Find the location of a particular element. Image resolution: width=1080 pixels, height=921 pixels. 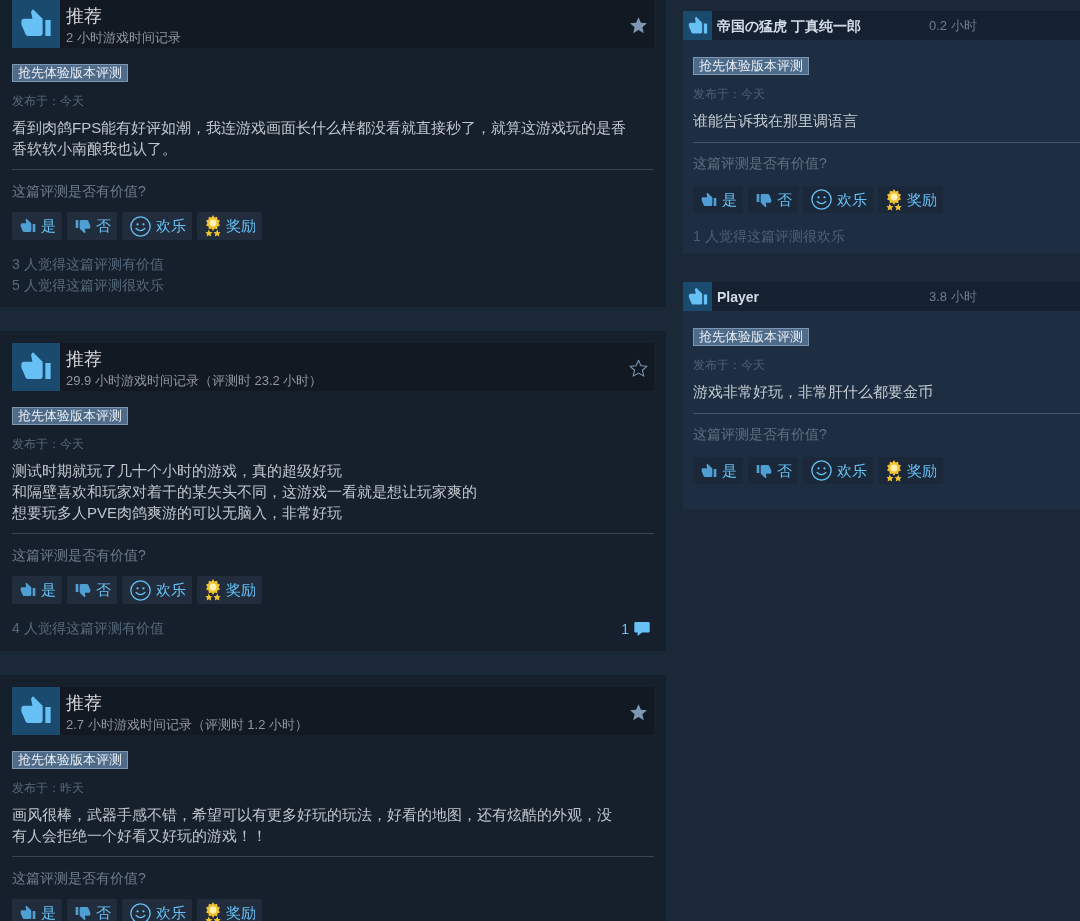

helpful-count-text: 5 人觉得这篇评测很欢乐 is located at coordinates (88, 285).